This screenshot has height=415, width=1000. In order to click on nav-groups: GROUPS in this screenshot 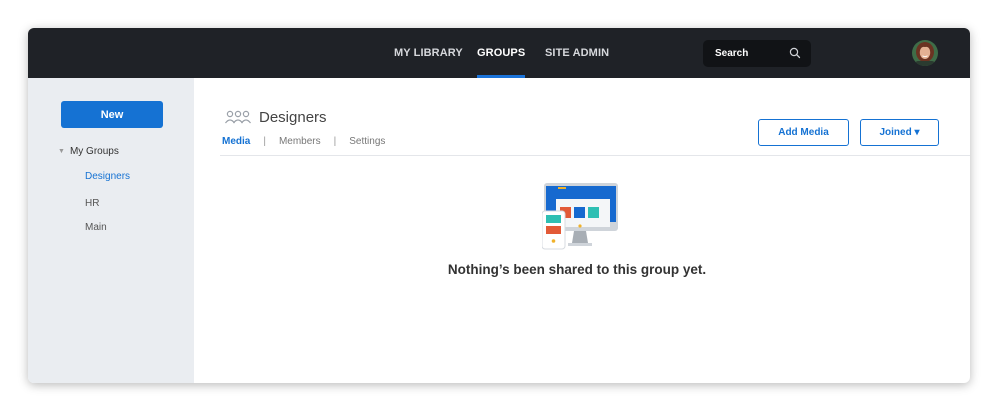, I will do `click(501, 53)`.